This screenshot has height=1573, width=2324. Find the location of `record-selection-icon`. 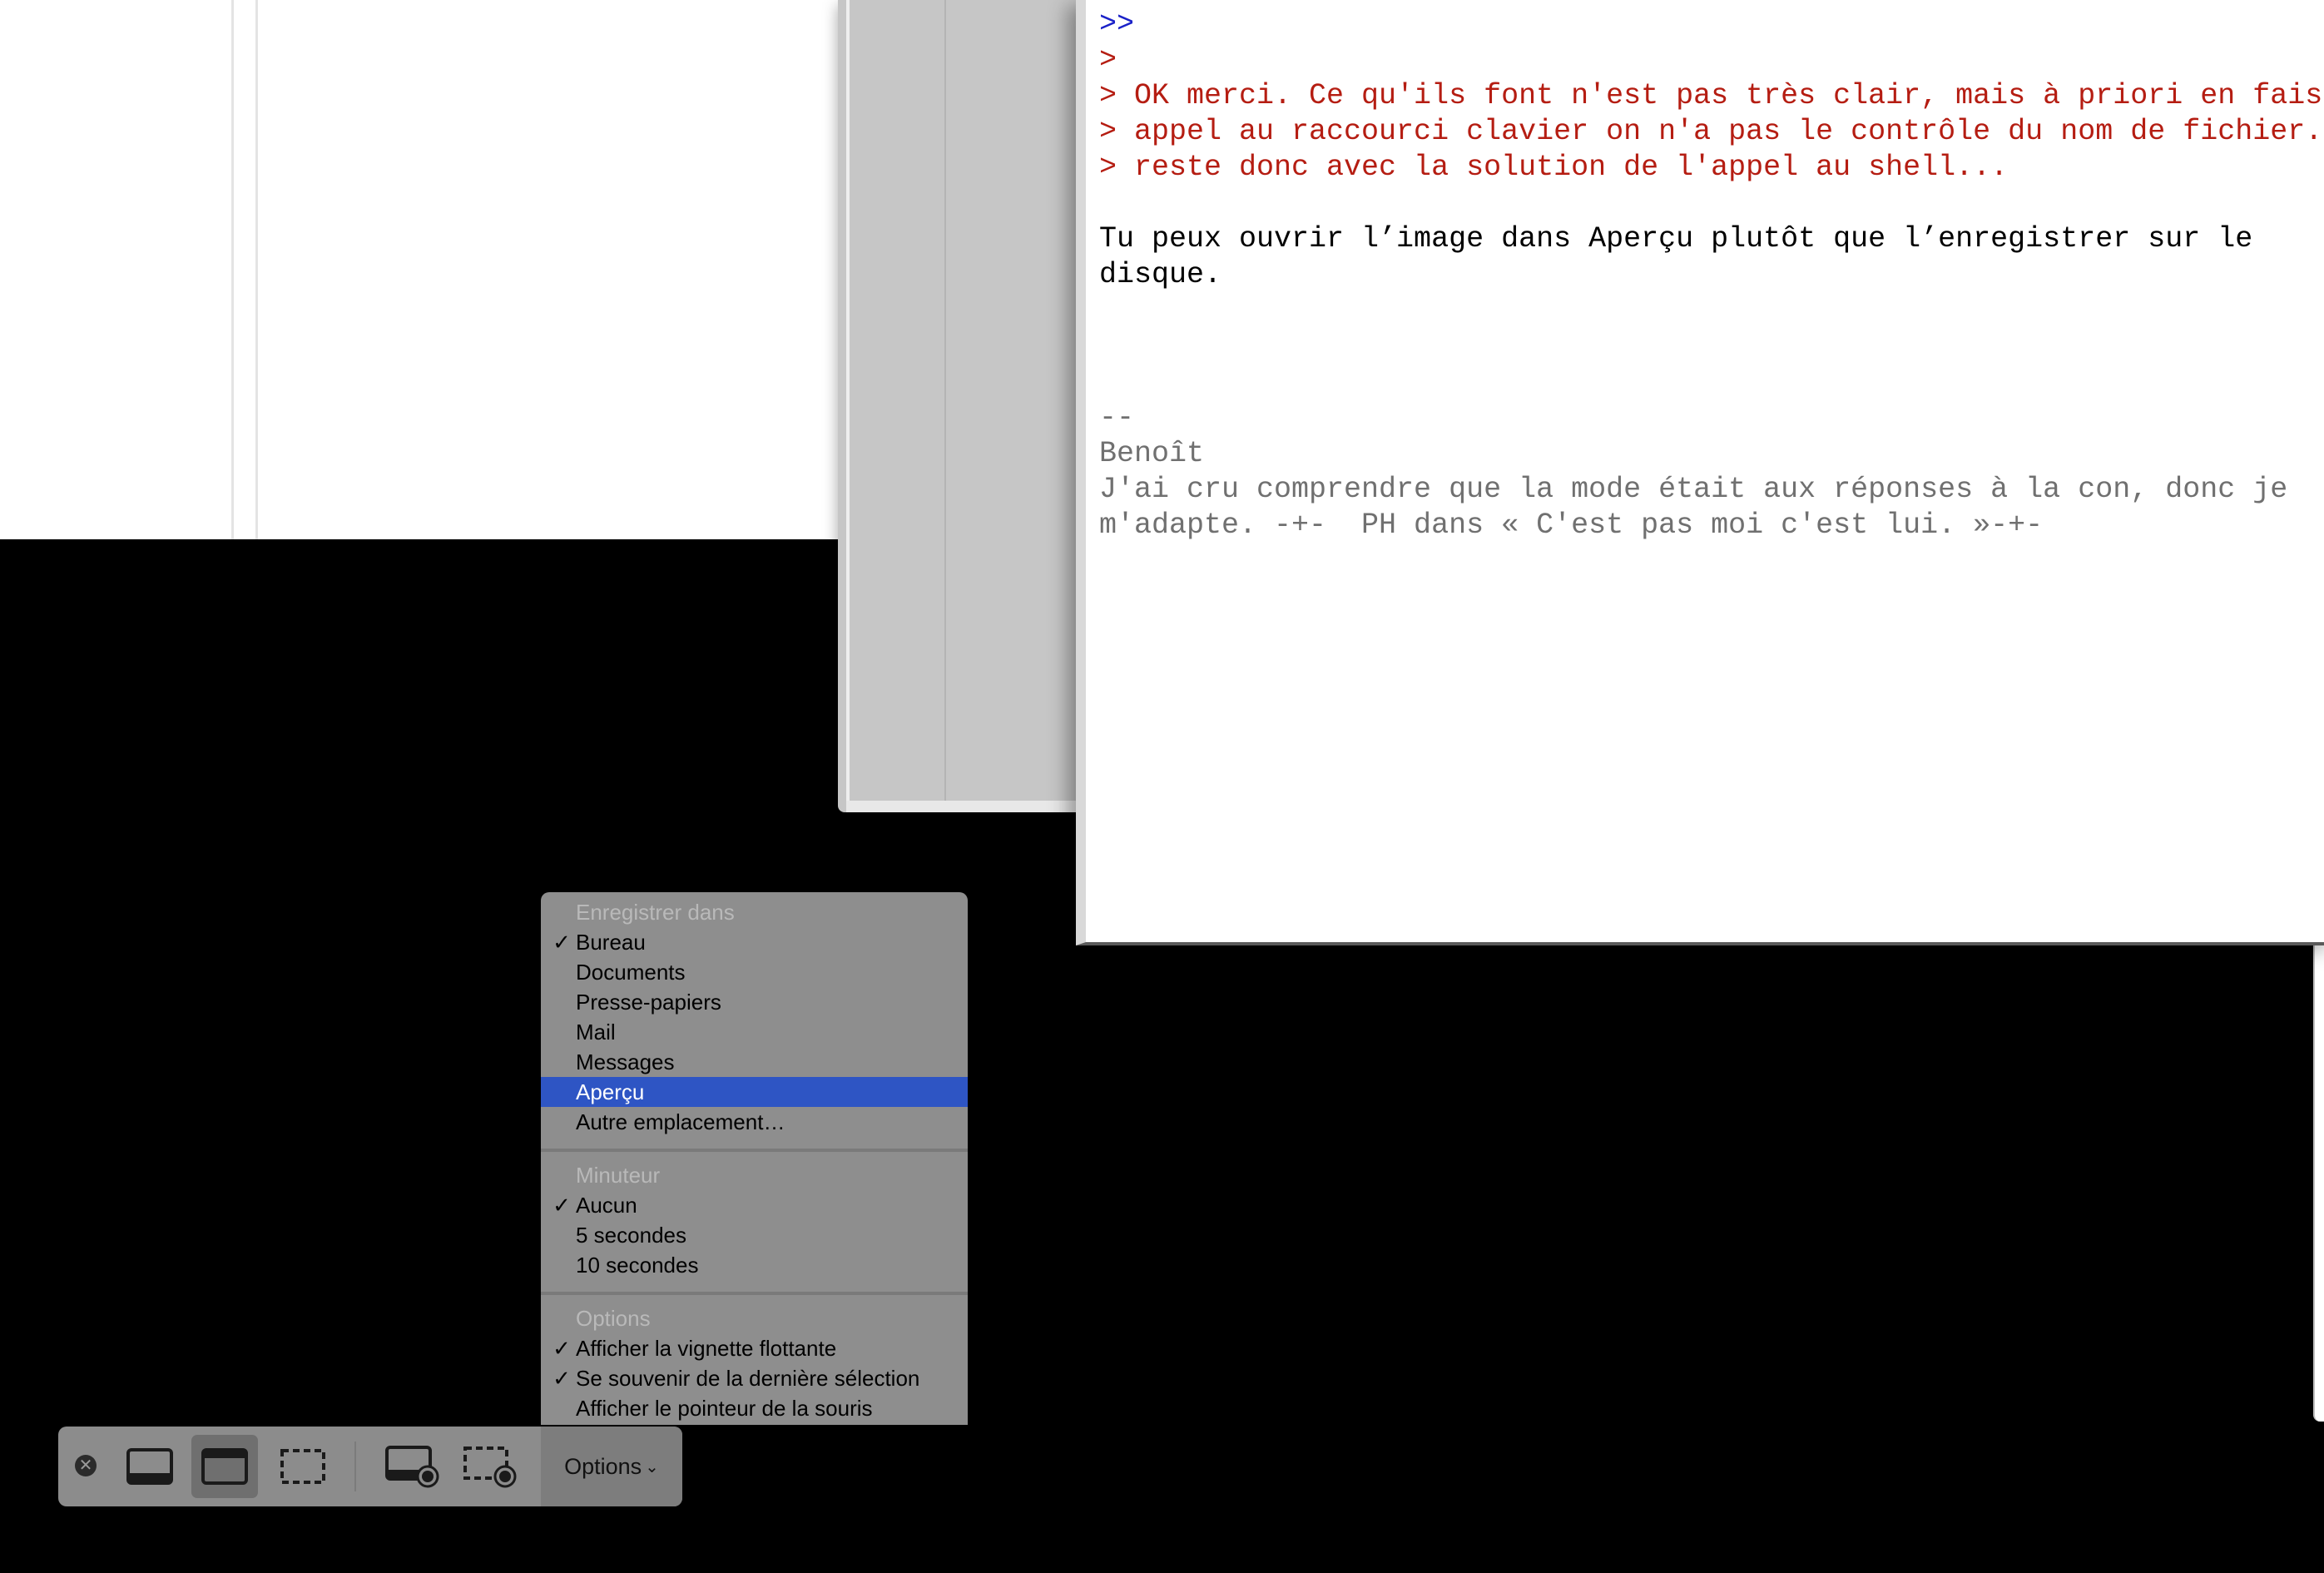

record-selection-icon is located at coordinates (490, 1467).